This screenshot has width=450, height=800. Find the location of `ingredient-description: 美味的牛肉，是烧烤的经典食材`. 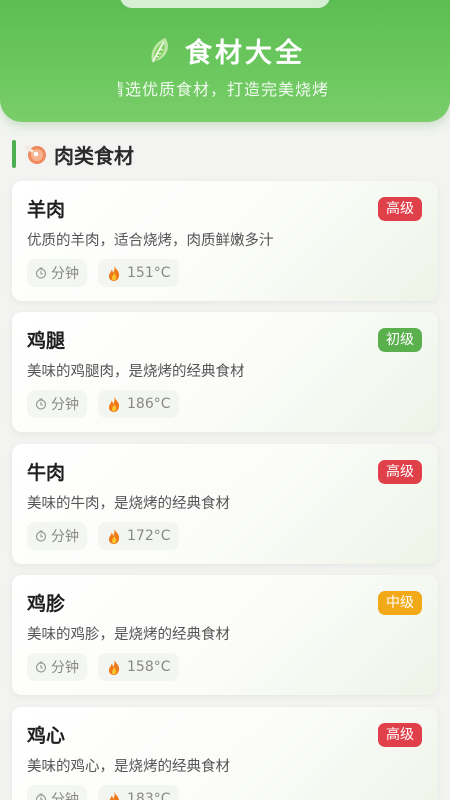

ingredient-description: 美味的牛肉，是烧烤的经典食材 is located at coordinates (128, 504).